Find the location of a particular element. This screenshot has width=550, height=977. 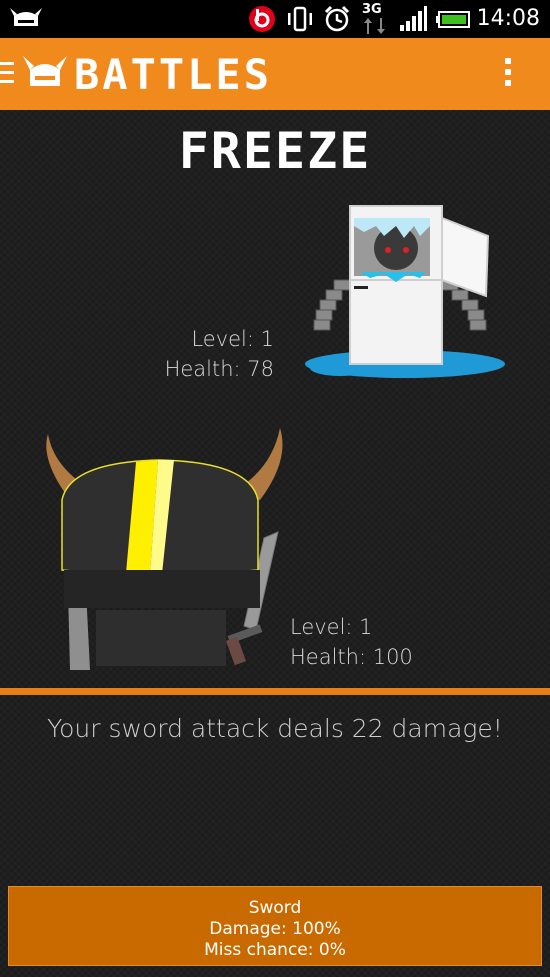

enemy-health: Health: 78 is located at coordinates (219, 369).